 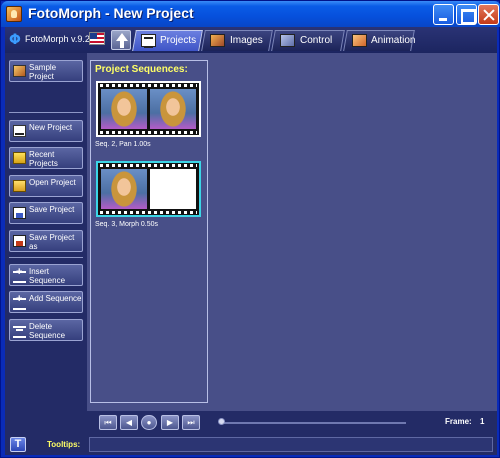 What do you see at coordinates (19, 158) in the screenshot?
I see `recent-projects-icon` at bounding box center [19, 158].